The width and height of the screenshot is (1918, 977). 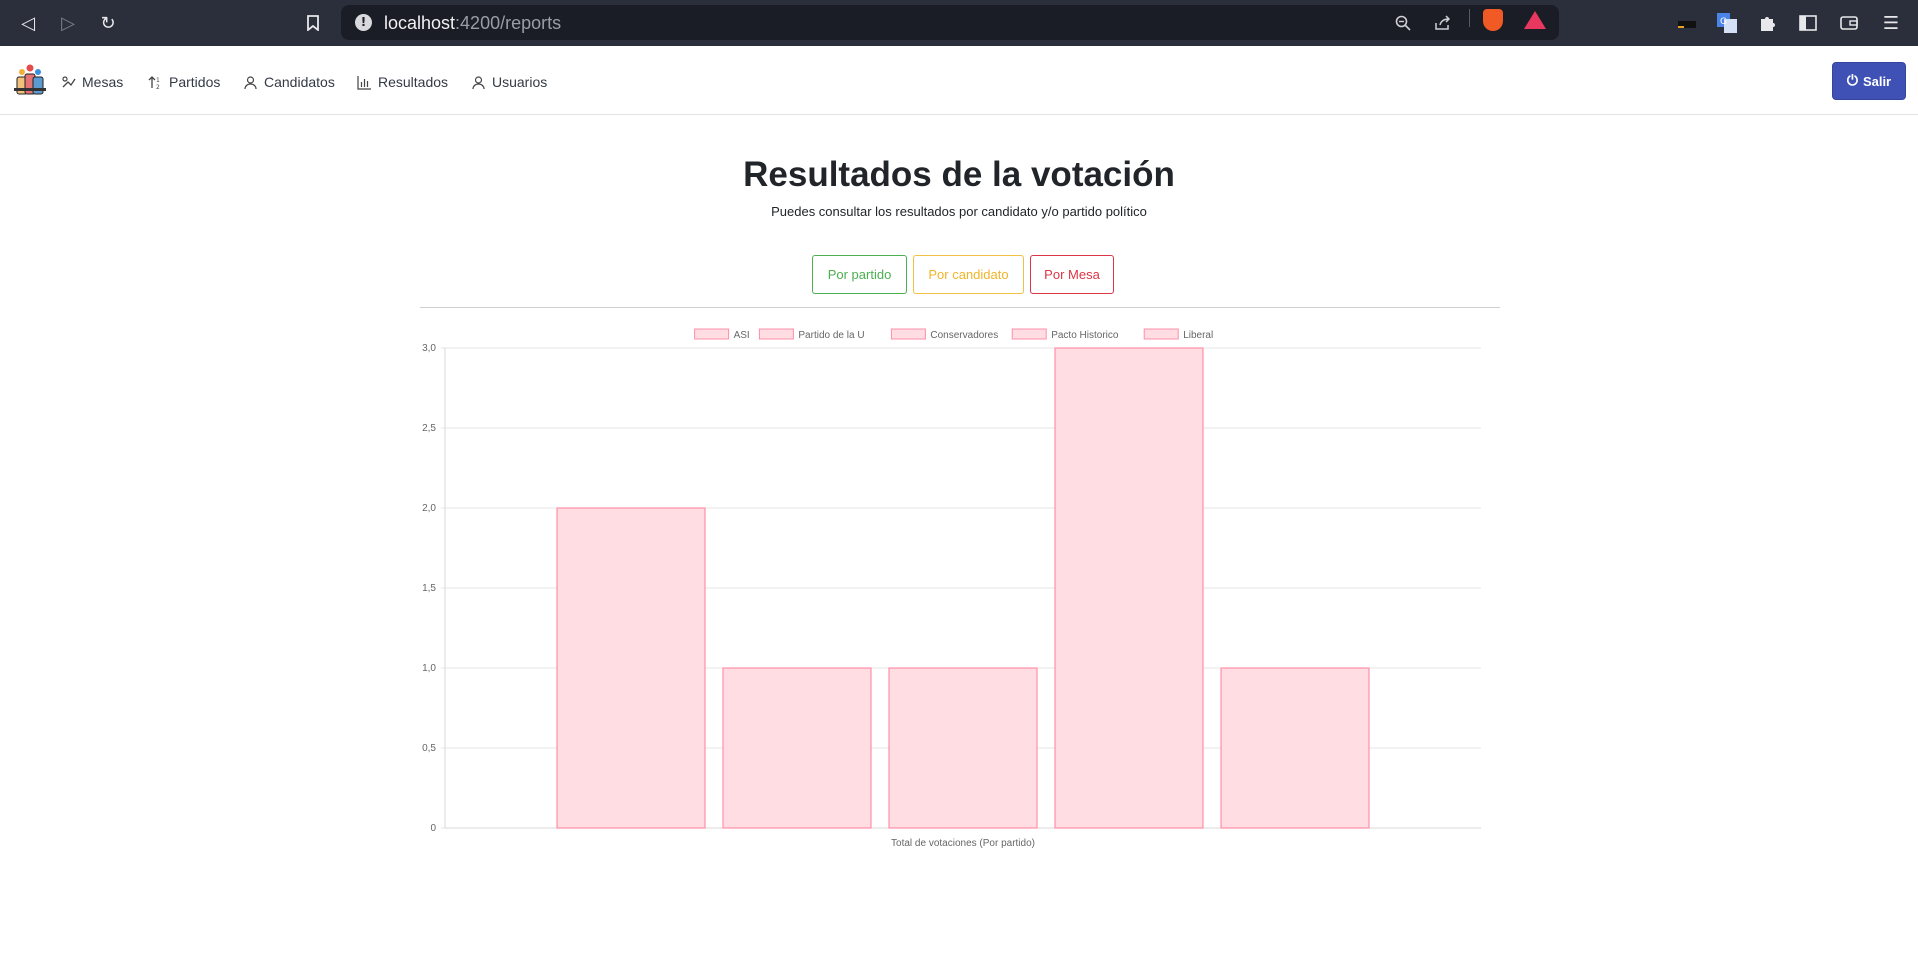 What do you see at coordinates (429, 588) in the screenshot?
I see `y-tick-label: 1,5` at bounding box center [429, 588].